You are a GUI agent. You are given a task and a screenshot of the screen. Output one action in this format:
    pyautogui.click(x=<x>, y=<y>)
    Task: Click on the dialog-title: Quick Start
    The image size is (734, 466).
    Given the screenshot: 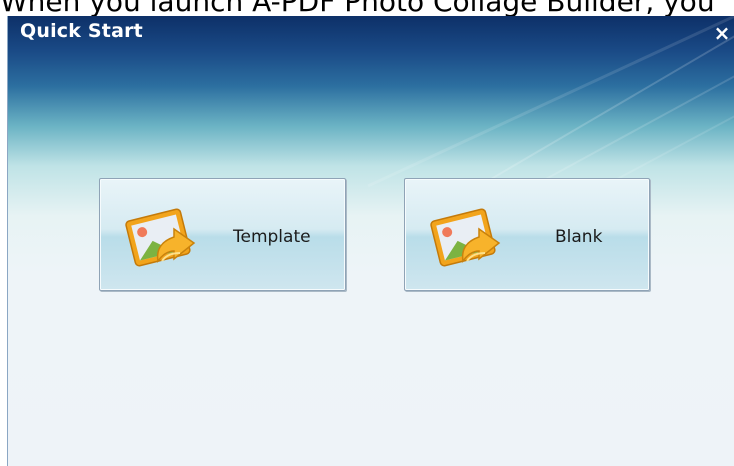 What is the action you would take?
    pyautogui.click(x=81, y=31)
    